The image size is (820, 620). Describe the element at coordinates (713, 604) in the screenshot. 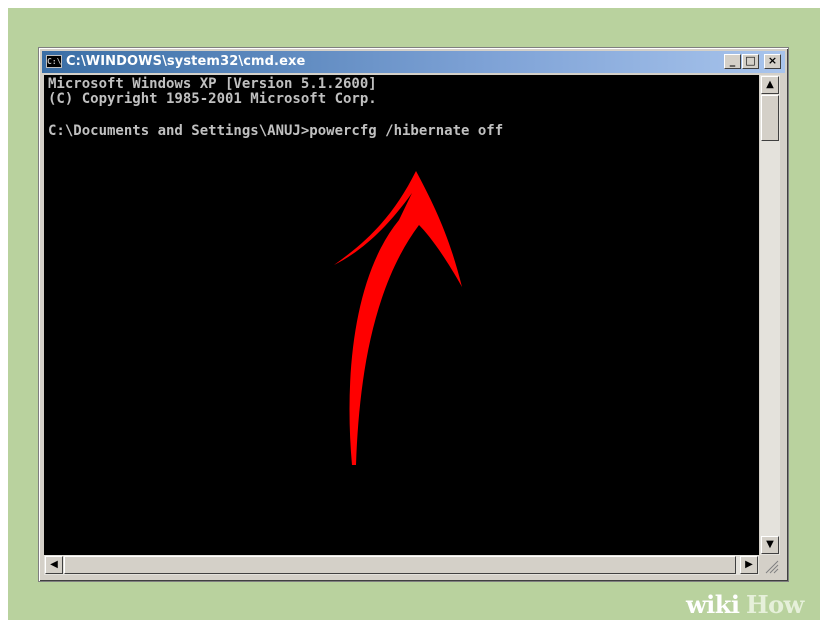

I see `watermark-wiki: wiki` at that location.